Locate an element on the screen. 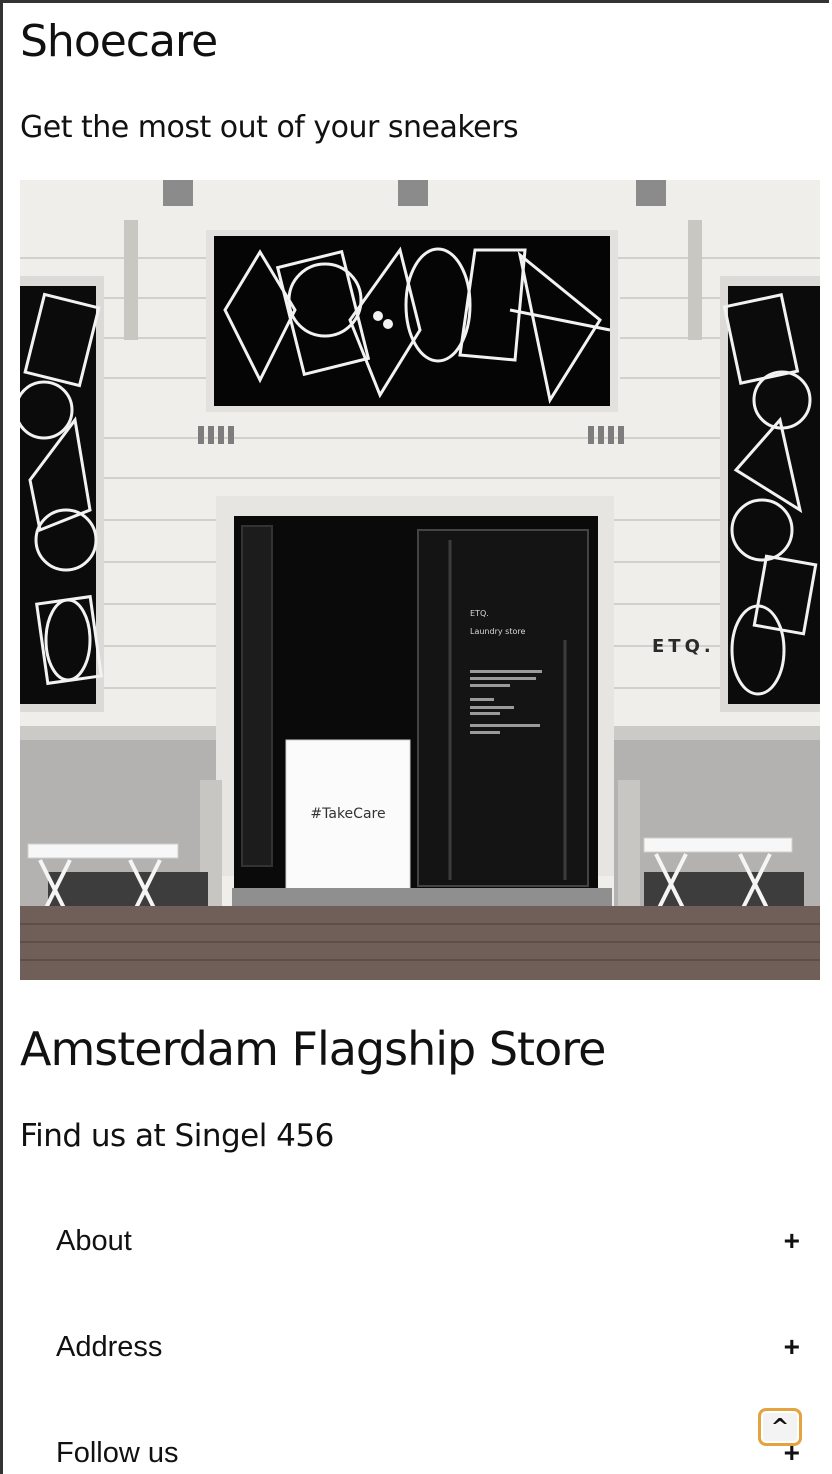 The height and width of the screenshot is (1474, 832). accordion-label: Address is located at coordinates (109, 1346).